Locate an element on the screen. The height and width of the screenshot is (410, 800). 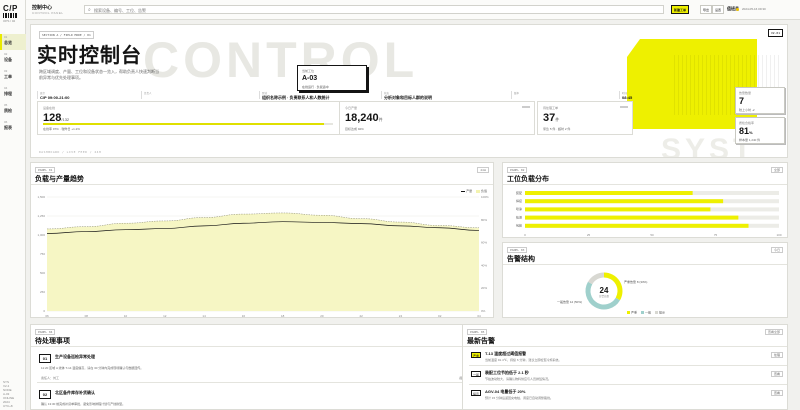
series-load-area is located at coordinates (263, 261).